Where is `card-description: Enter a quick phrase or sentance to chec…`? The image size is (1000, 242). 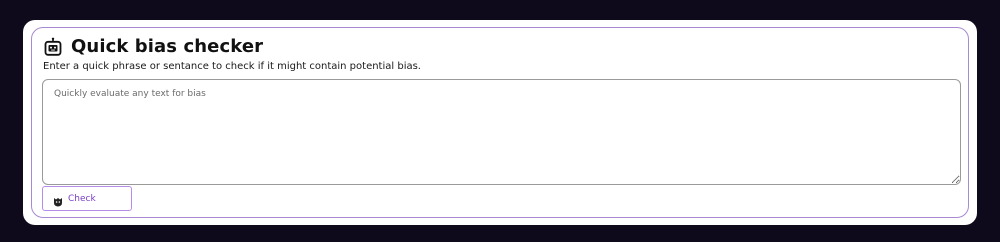
card-description: Enter a quick phrase or sentance to chec… is located at coordinates (232, 66).